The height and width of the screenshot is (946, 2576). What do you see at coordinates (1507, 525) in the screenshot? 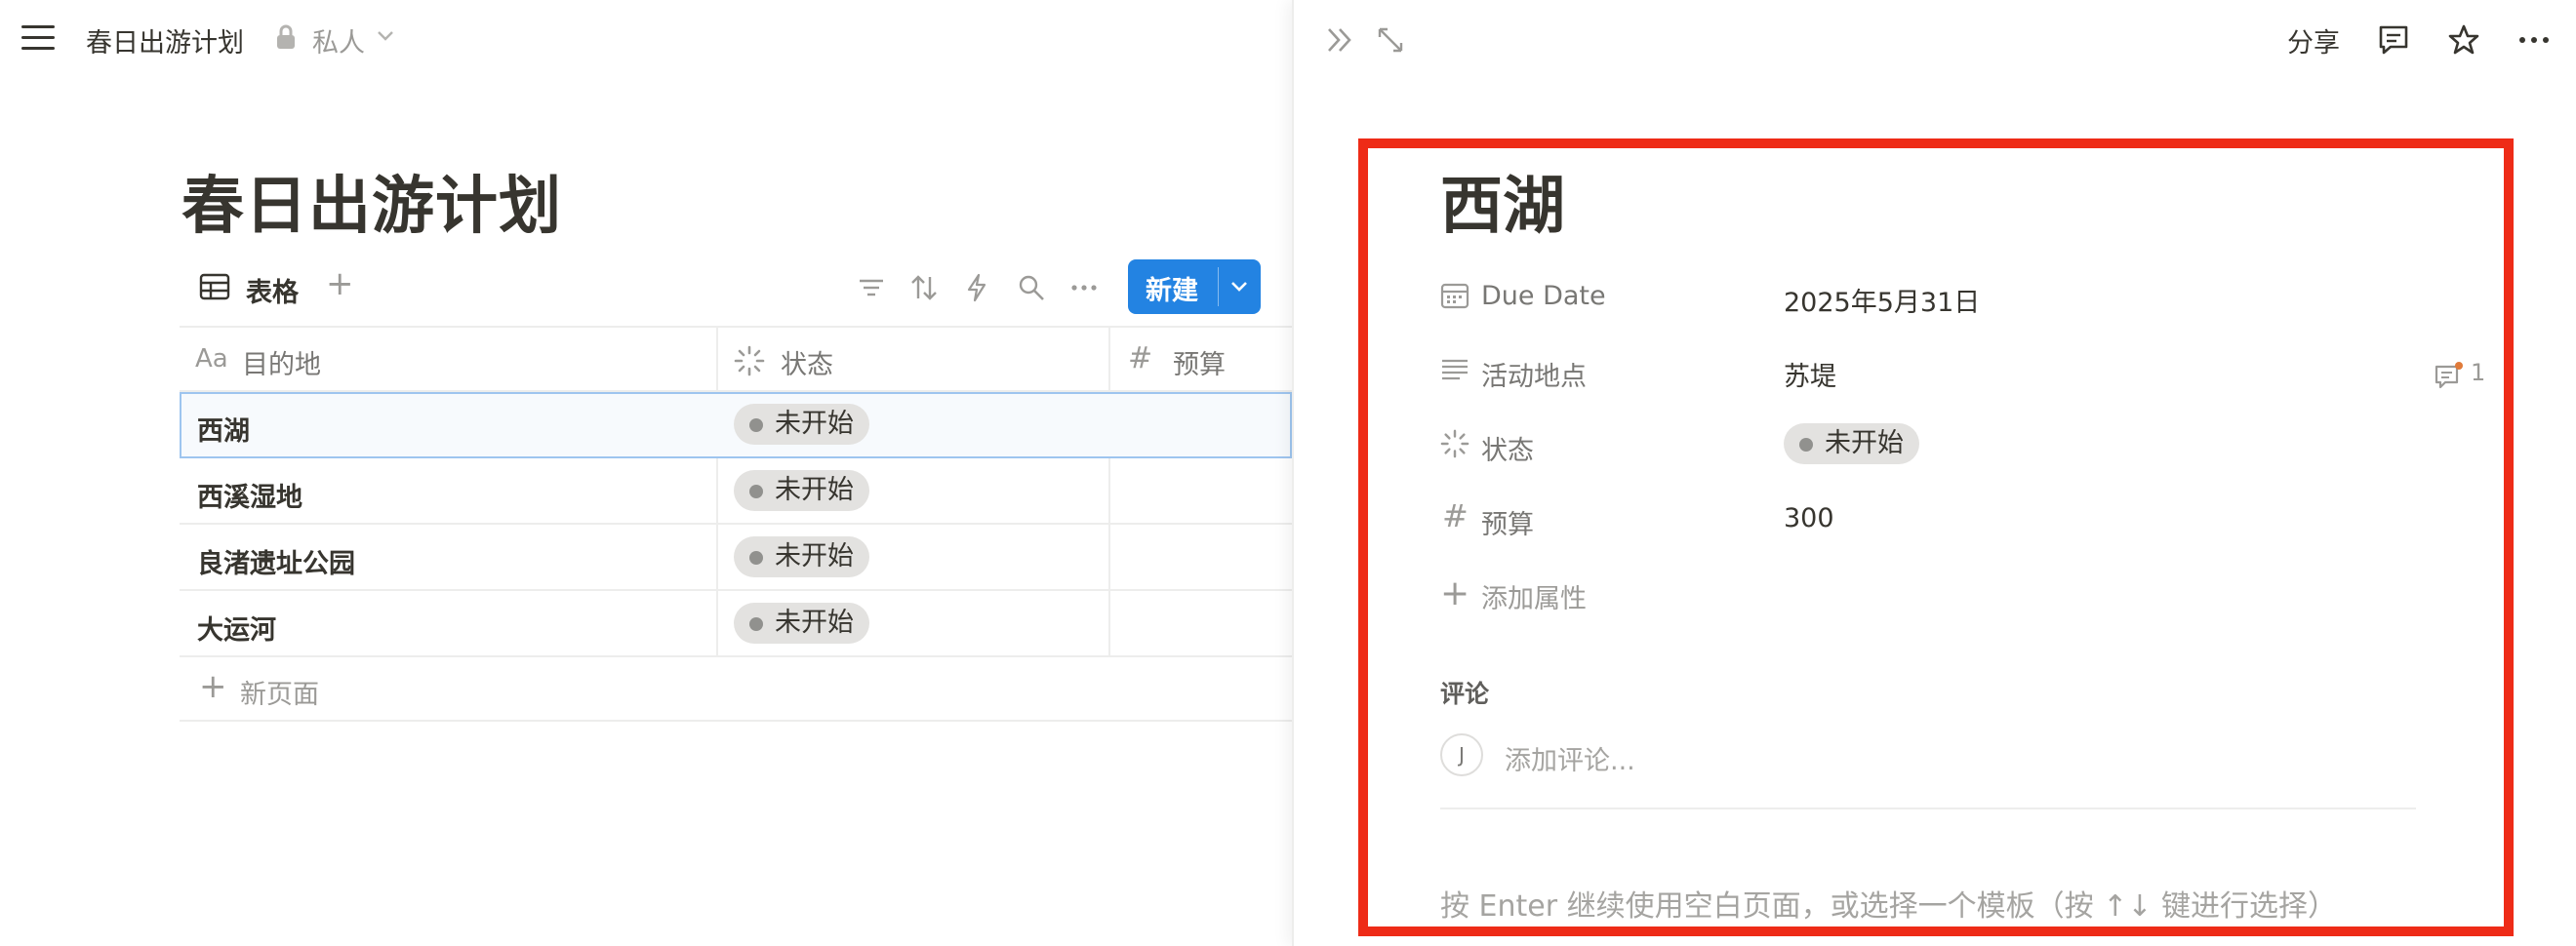
I see `property-name: 预算` at bounding box center [1507, 525].